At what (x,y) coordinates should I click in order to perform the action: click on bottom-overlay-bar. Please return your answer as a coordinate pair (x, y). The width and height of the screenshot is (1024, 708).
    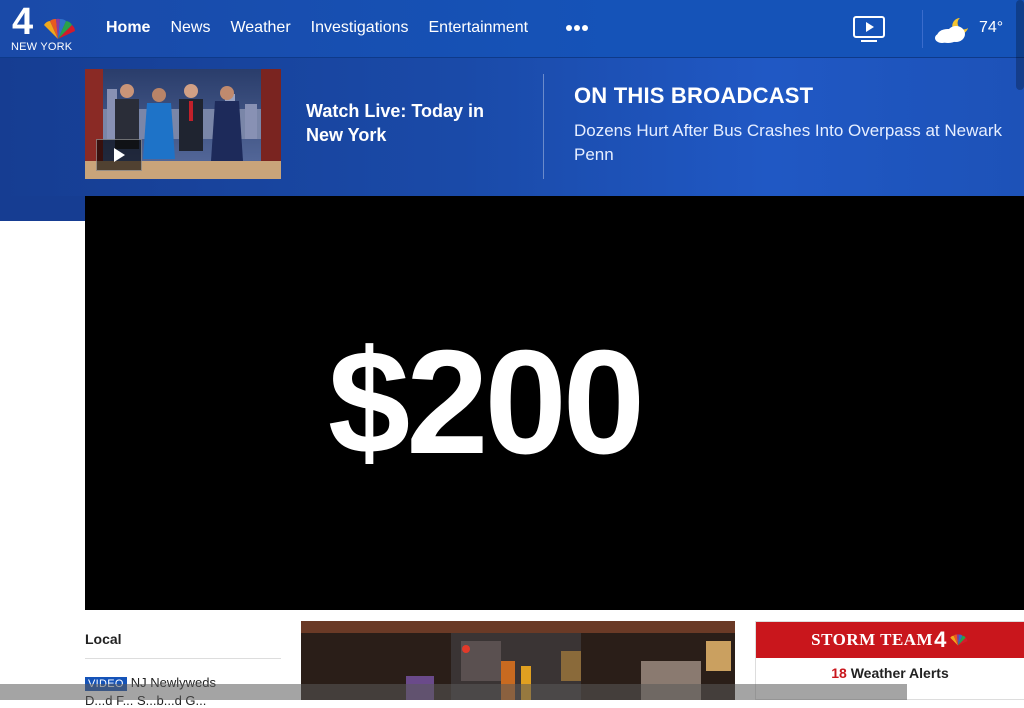
    Looking at the image, I should click on (453, 692).